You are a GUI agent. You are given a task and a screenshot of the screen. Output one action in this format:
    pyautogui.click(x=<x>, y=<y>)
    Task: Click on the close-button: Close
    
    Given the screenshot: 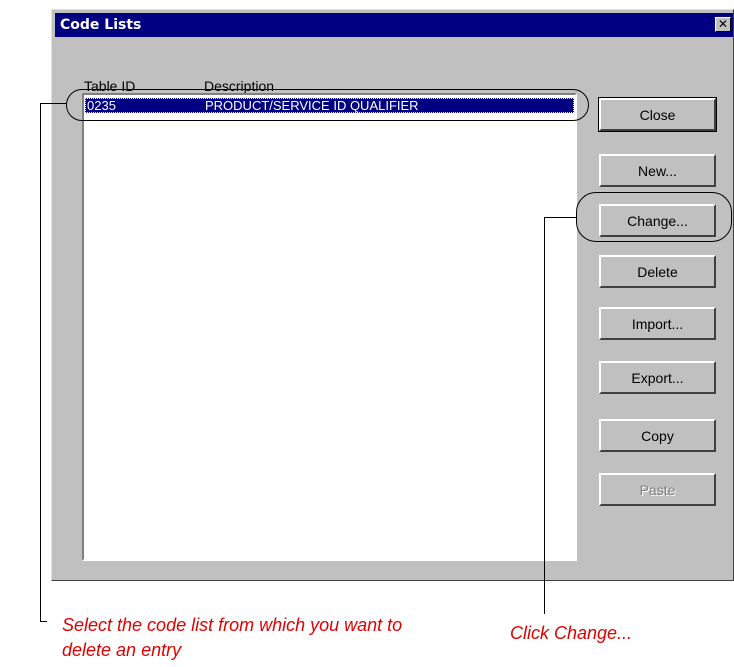 What is the action you would take?
    pyautogui.click(x=657, y=114)
    